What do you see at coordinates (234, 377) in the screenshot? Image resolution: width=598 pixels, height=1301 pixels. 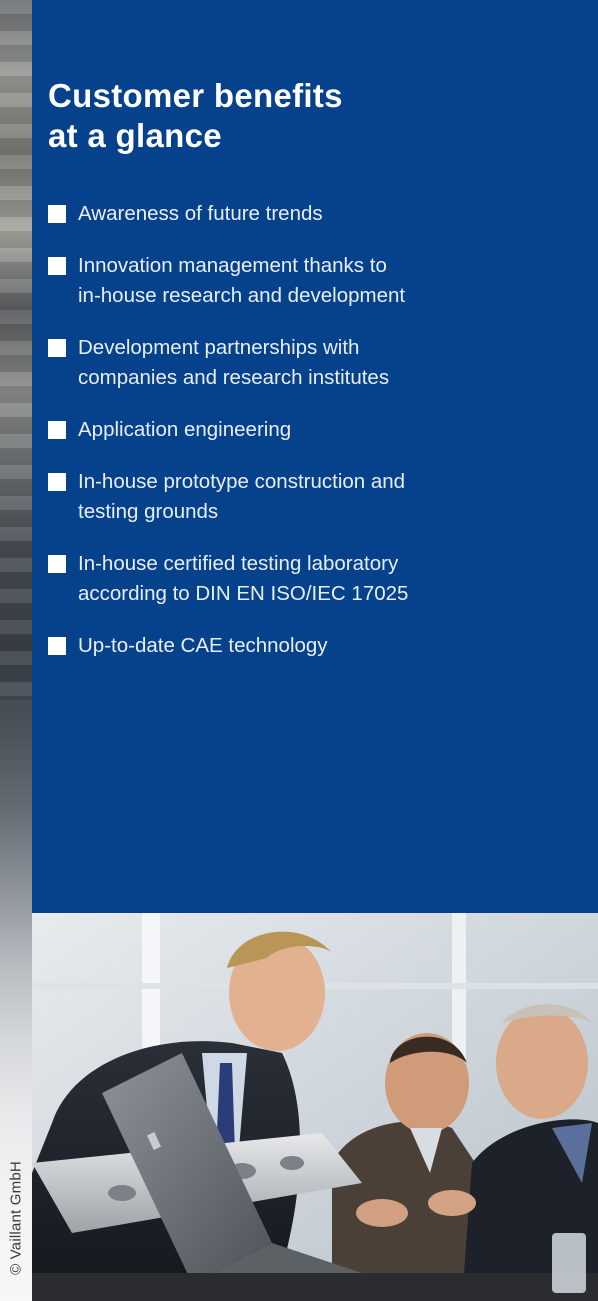 I see `benefit-line: companies and research institutes` at bounding box center [234, 377].